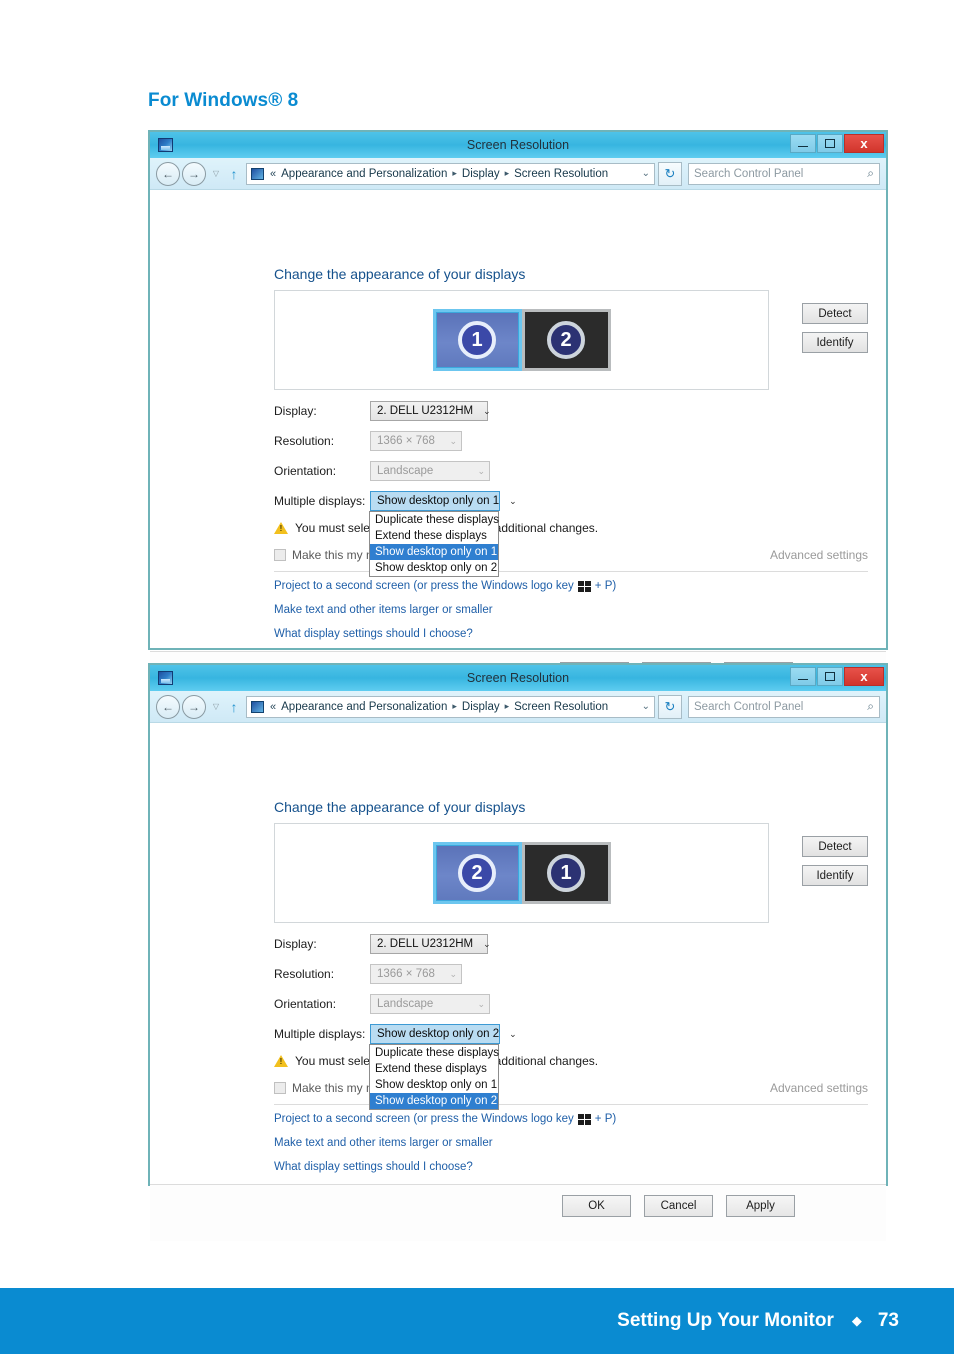 The width and height of the screenshot is (954, 1354). Describe the element at coordinates (596, 1206) in the screenshot. I see `ok-button: OK` at that location.